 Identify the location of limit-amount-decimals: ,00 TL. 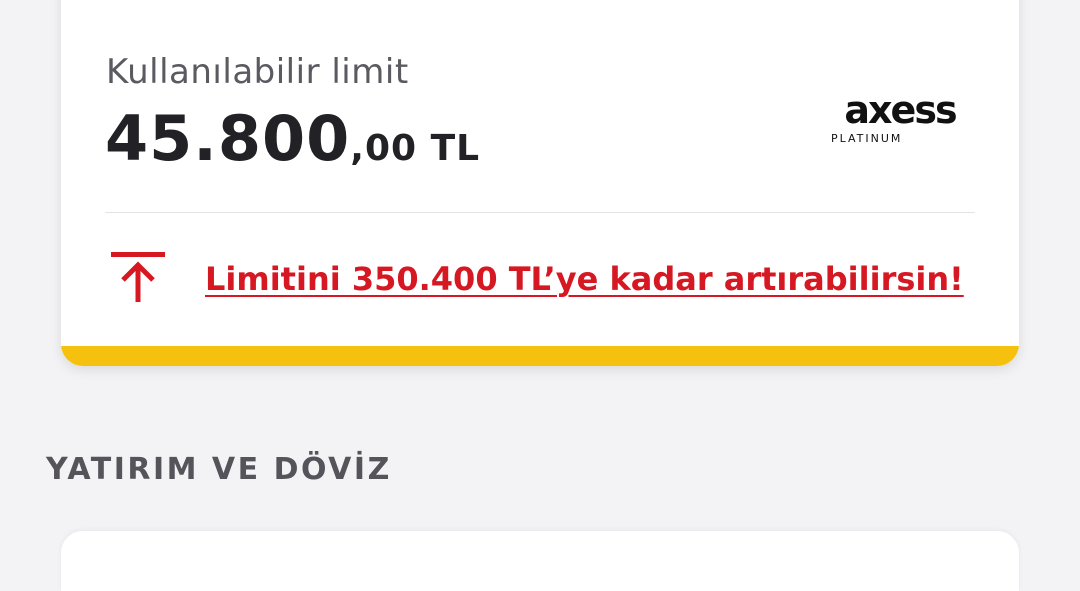
(415, 148).